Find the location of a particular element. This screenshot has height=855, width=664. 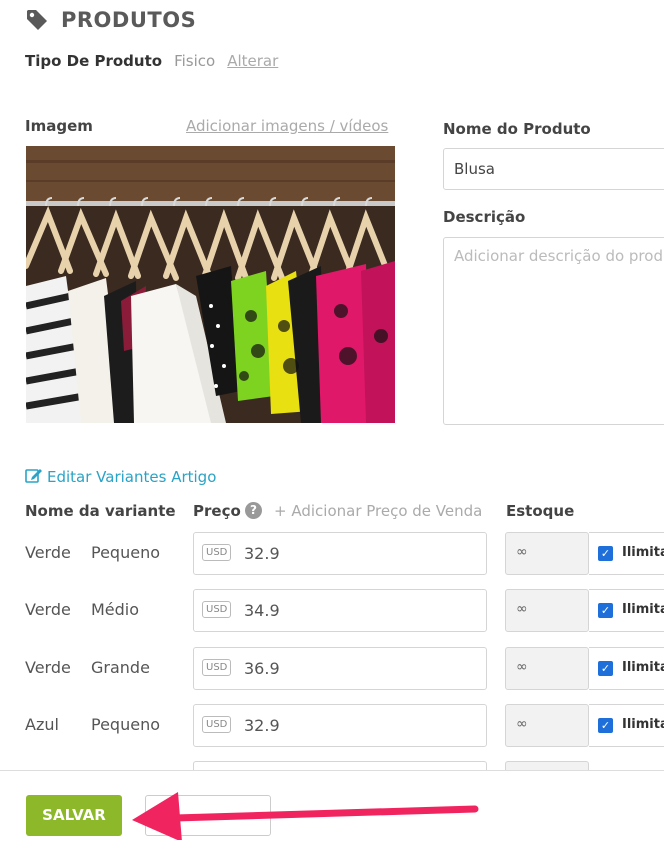

image-label: Imagem is located at coordinates (59, 126).